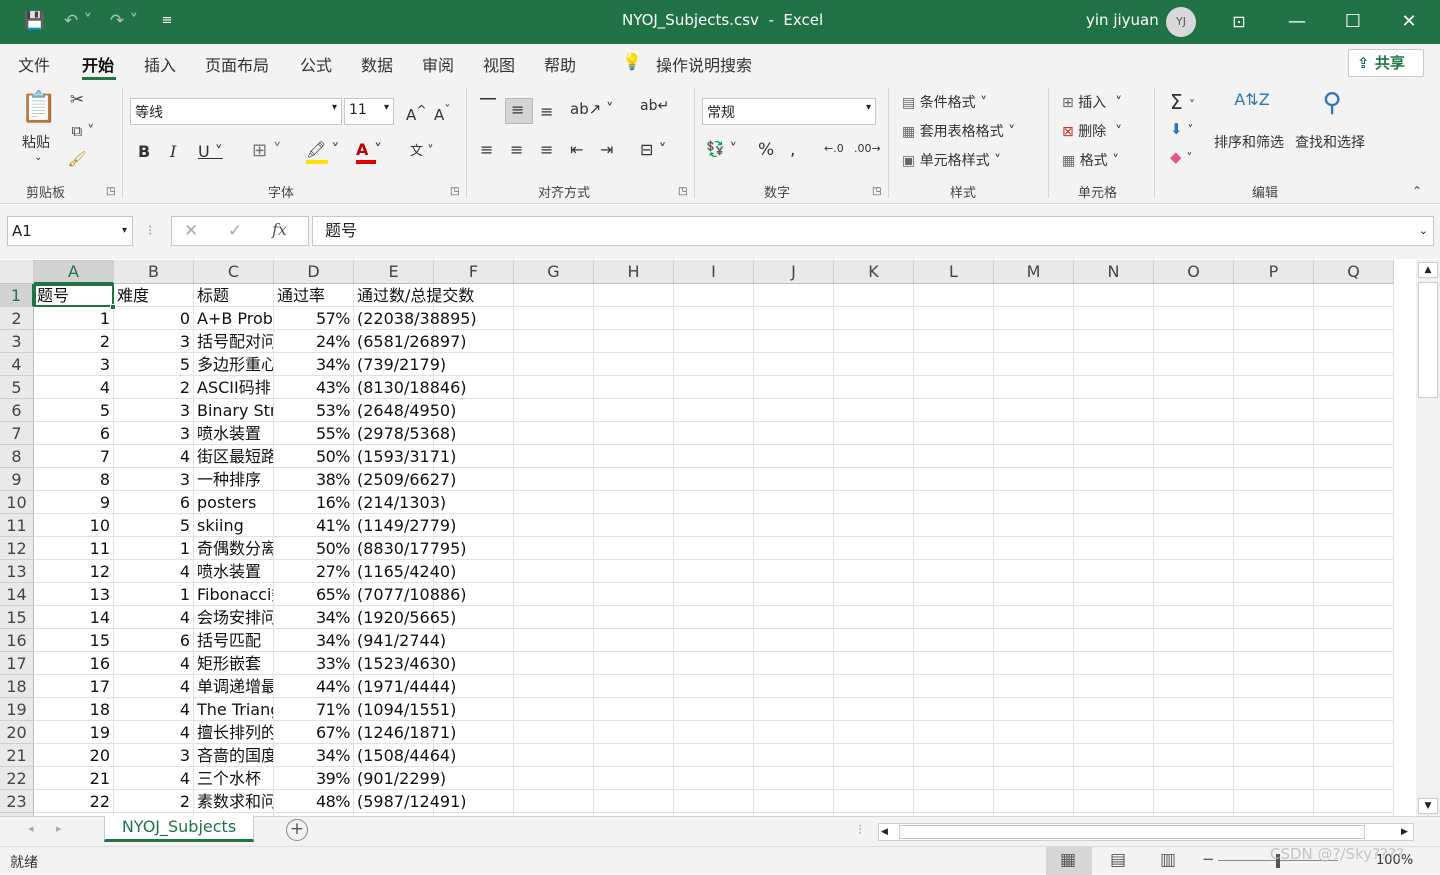 The height and width of the screenshot is (875, 1440). I want to click on cell-c: 多边形重心, so click(234, 364).